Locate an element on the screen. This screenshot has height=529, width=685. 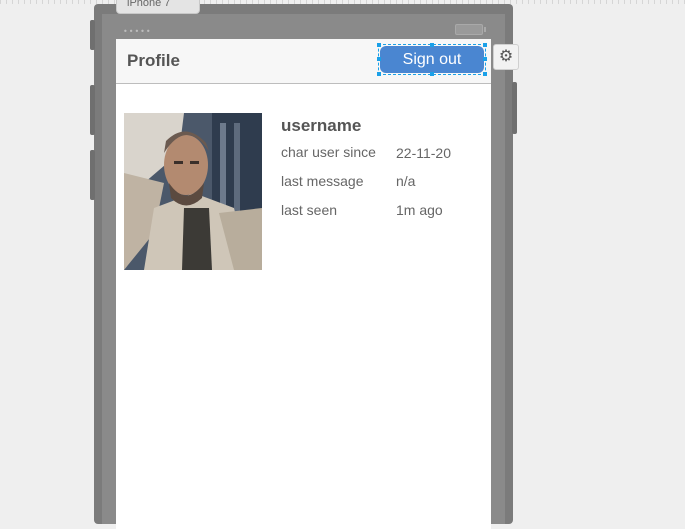
signal-dots: ••••• is located at coordinates (137, 31).